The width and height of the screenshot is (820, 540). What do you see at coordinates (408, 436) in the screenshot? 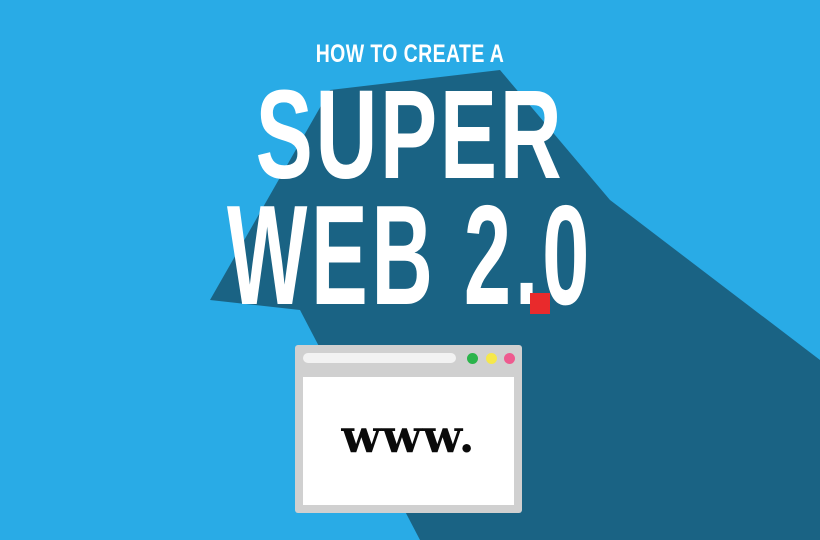
I see `www-text: www.` at bounding box center [408, 436].